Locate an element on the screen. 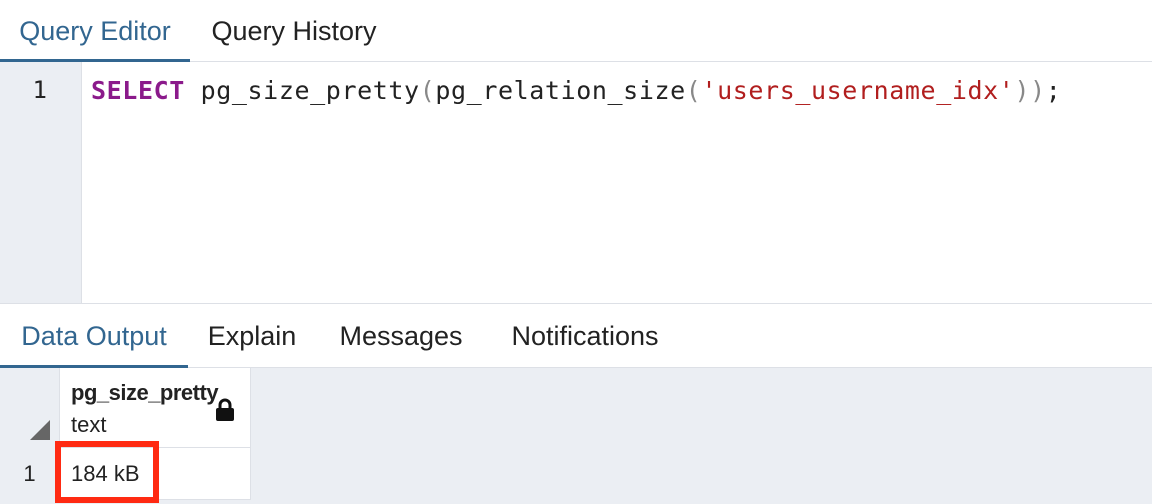  cell-value: 184 kB is located at coordinates (105, 473).